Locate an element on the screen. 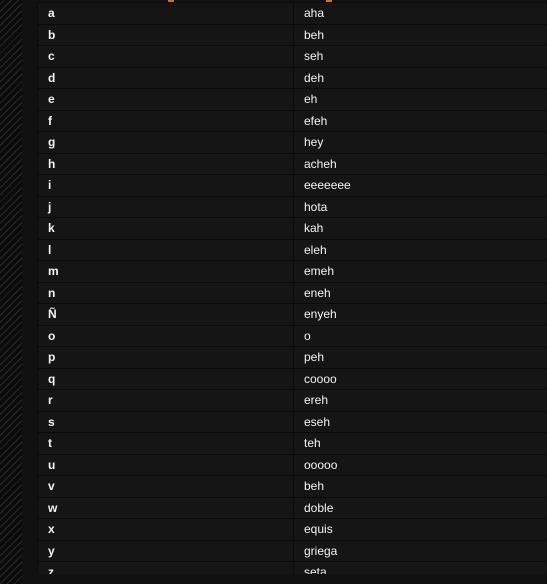 The image size is (547, 584). cell-letter: m is located at coordinates (165, 271).